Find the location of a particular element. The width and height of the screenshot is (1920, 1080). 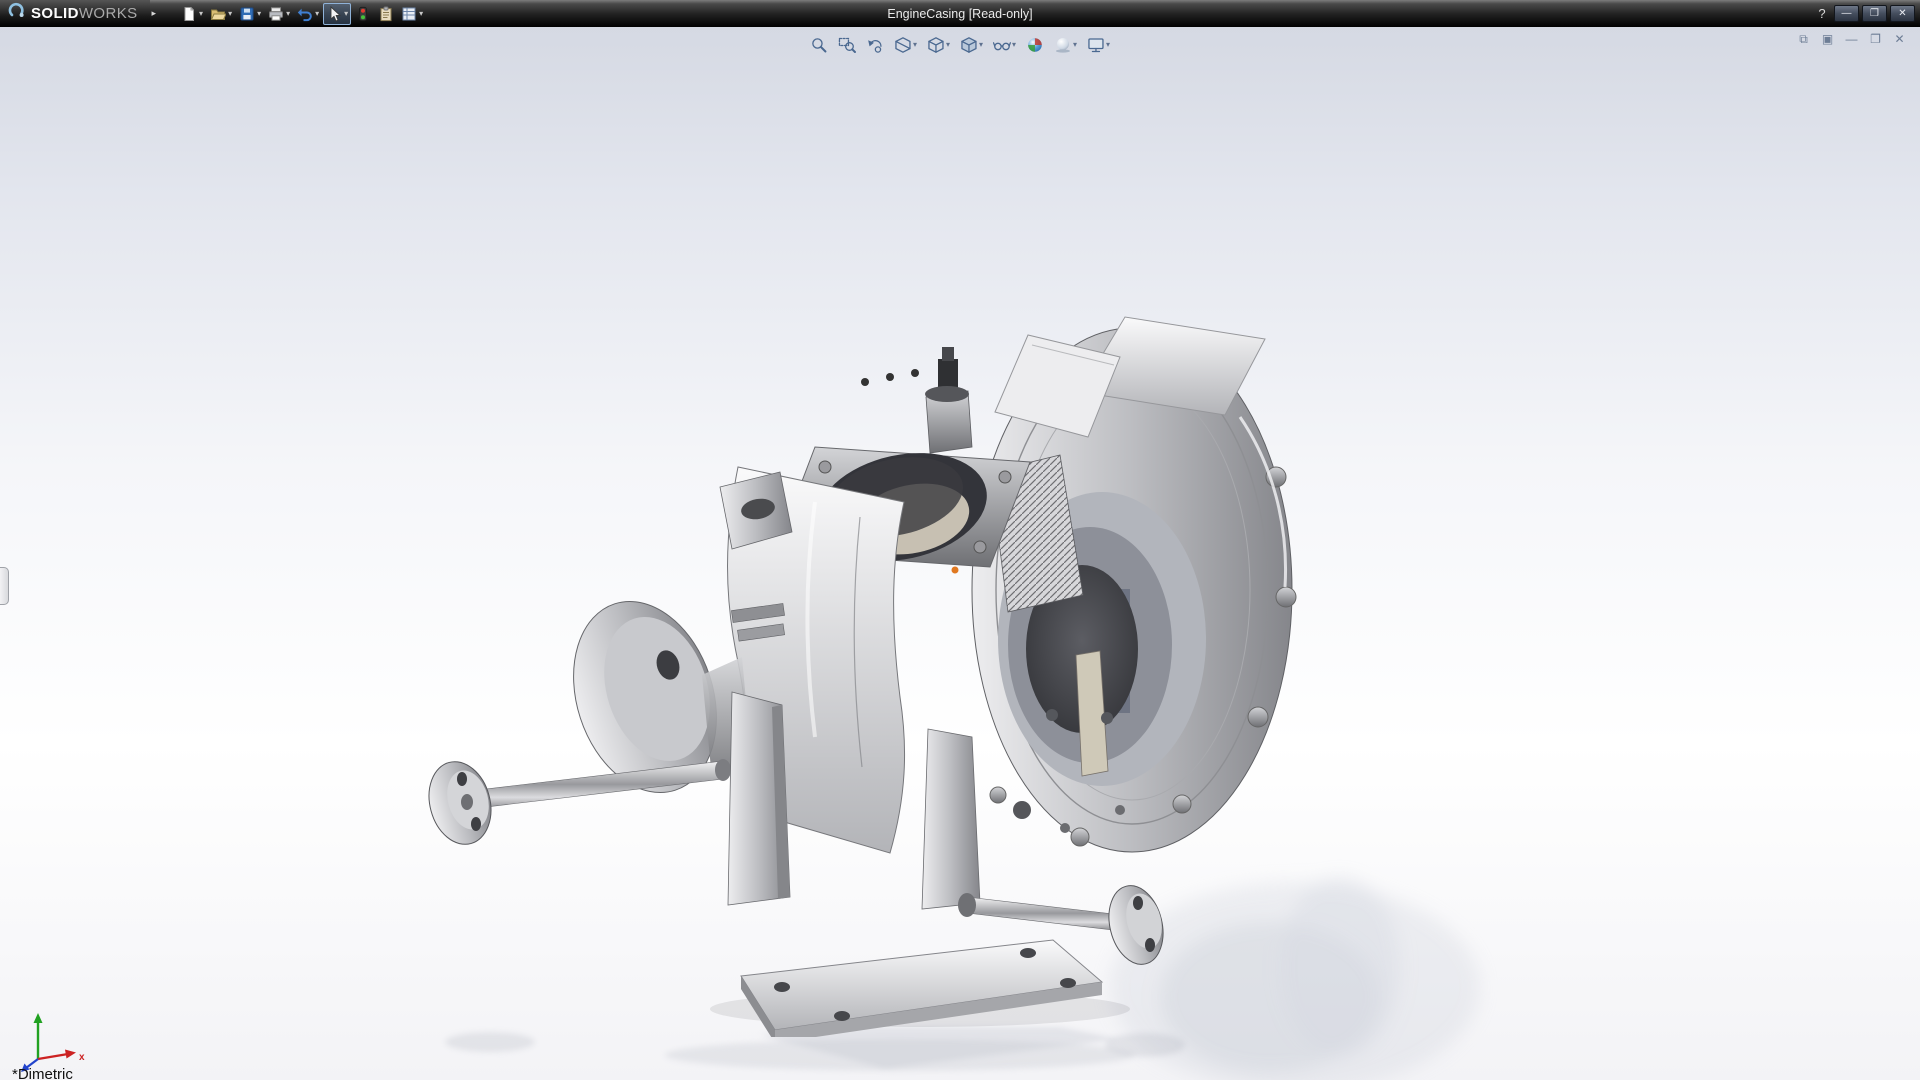

heads-up-view-toolbar: ▾ ▾ ▾ ▾ ▾ ▾ is located at coordinates (960, 45).